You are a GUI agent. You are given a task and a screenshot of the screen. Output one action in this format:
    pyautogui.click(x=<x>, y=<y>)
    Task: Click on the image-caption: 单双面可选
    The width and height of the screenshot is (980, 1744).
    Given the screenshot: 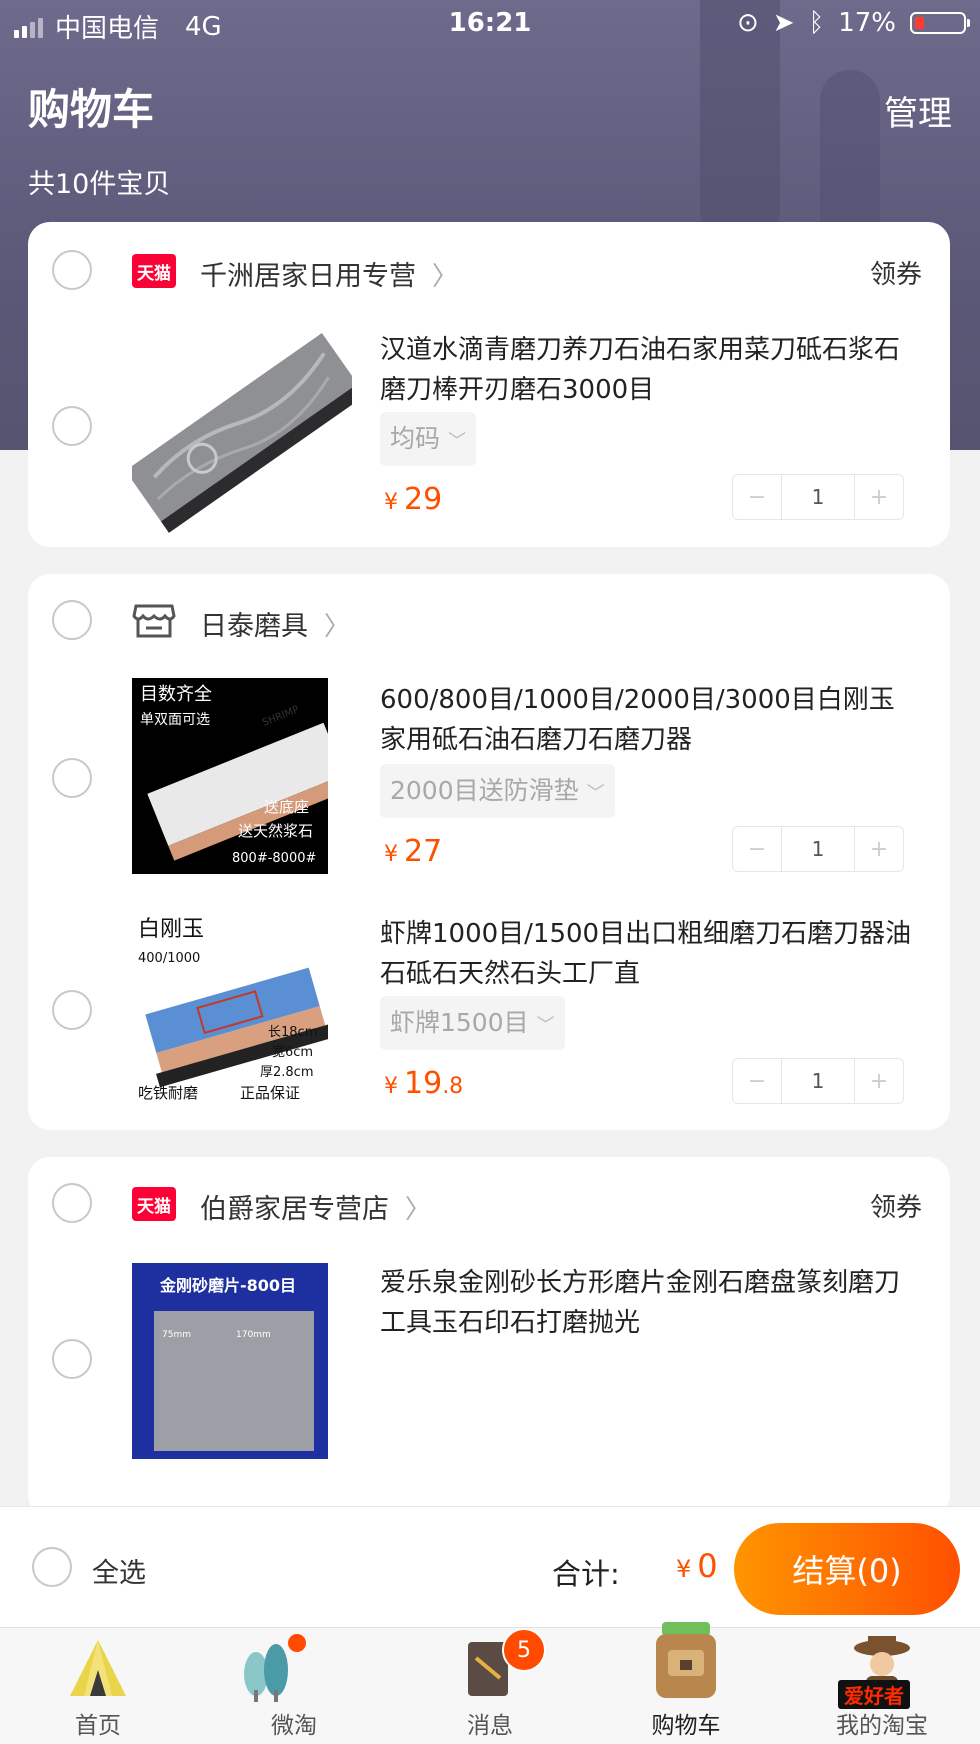 What is the action you would take?
    pyautogui.click(x=175, y=720)
    